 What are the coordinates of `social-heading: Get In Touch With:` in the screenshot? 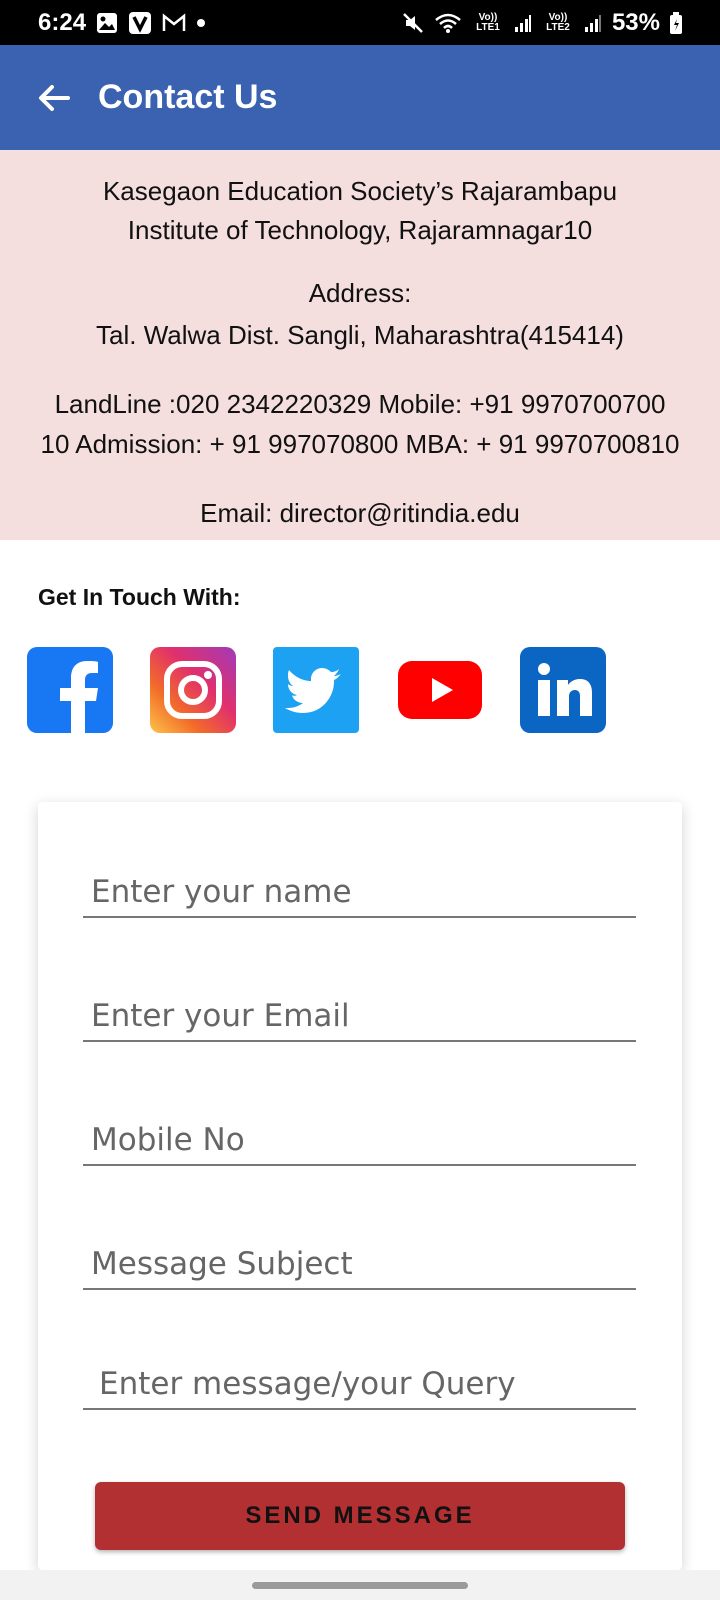 It's located at (139, 597).